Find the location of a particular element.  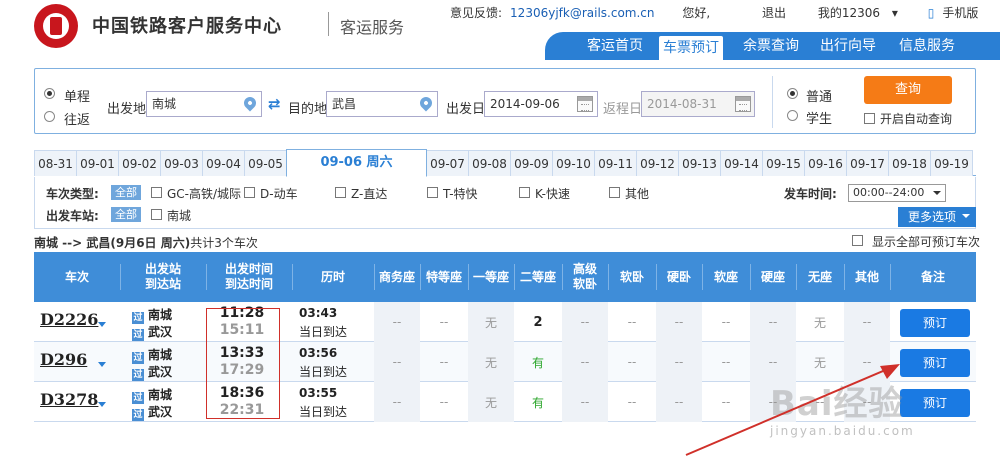

swap-stations-icon: ⇄ is located at coordinates (276, 104).